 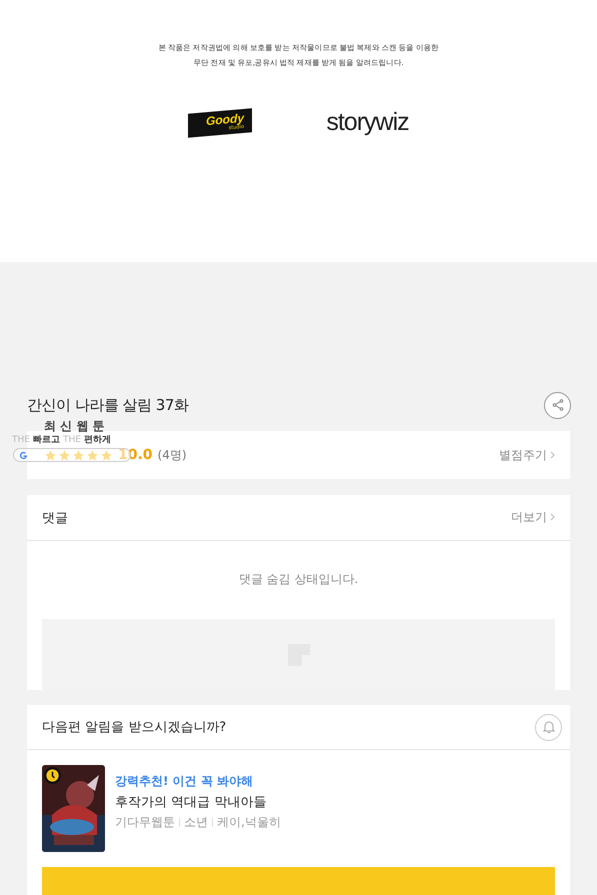 I want to click on bell-icon, so click(x=549, y=727).